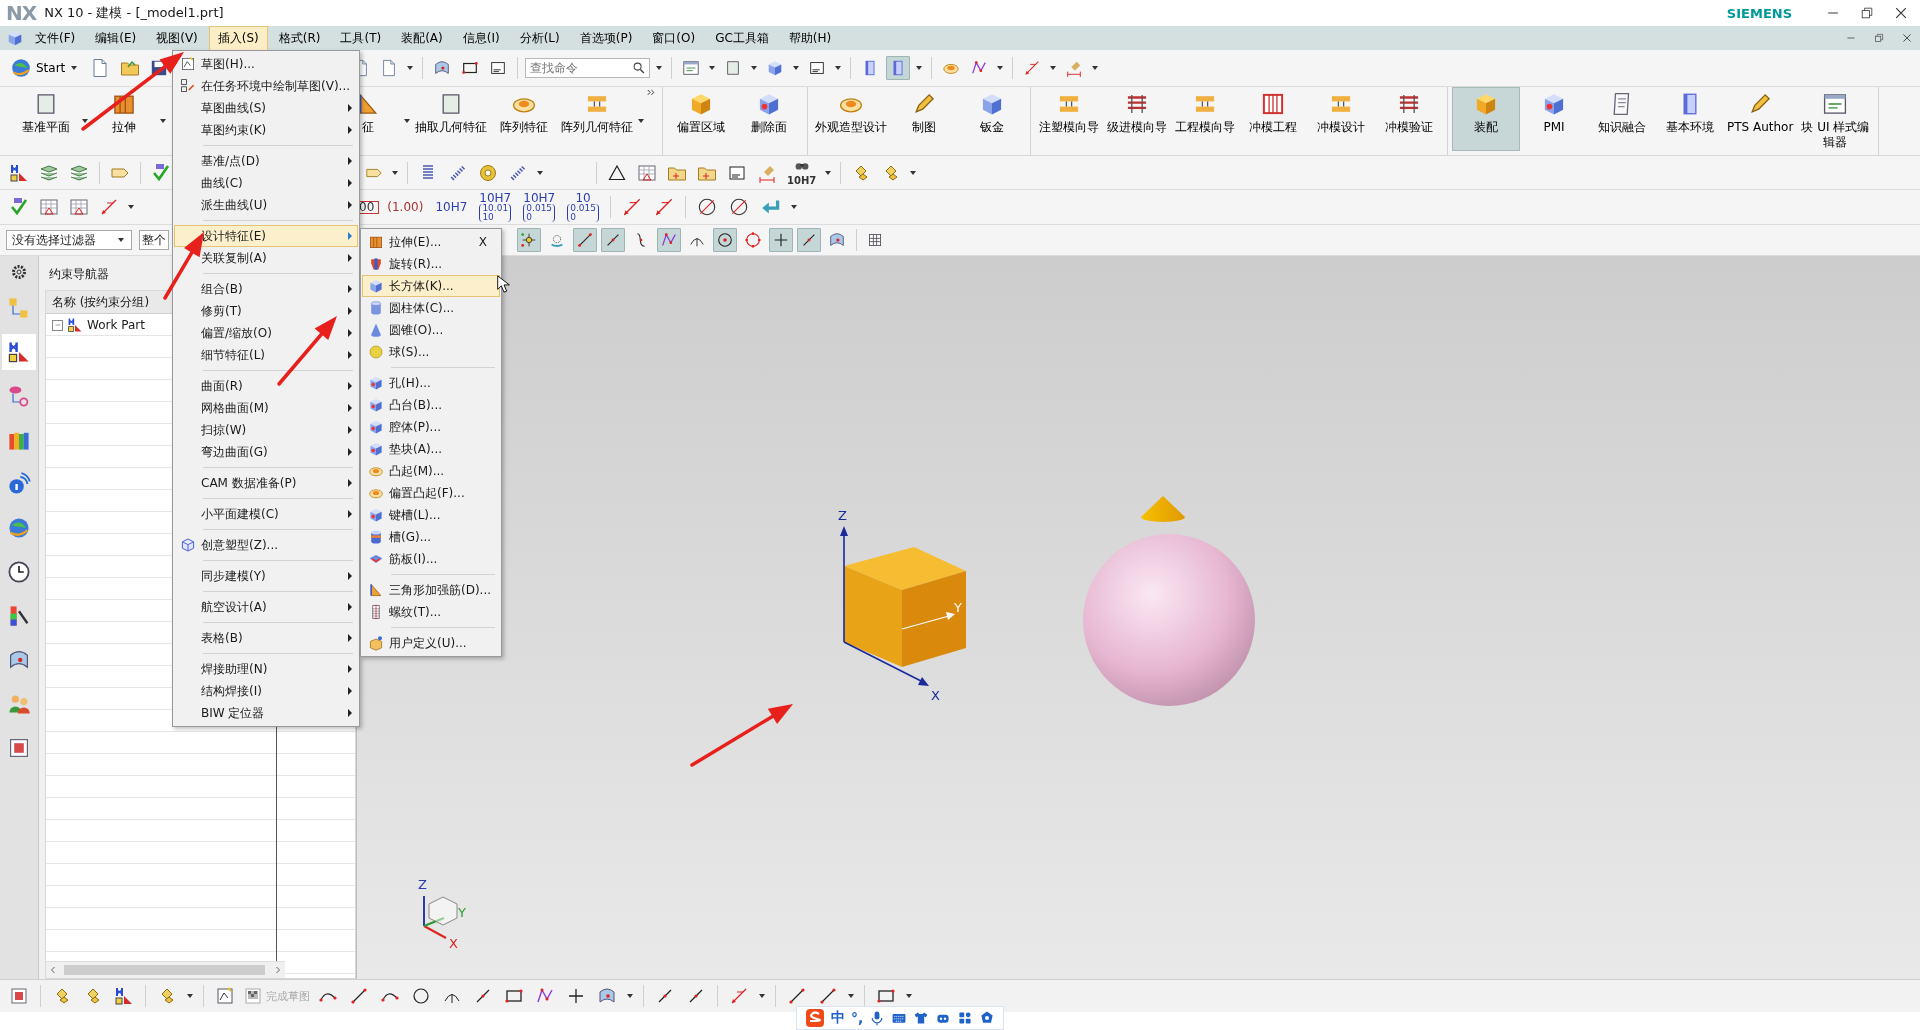 The width and height of the screenshot is (1920, 1030). Describe the element at coordinates (405, 207) in the screenshot. I see `dimension-style-button: (1.00)` at that location.